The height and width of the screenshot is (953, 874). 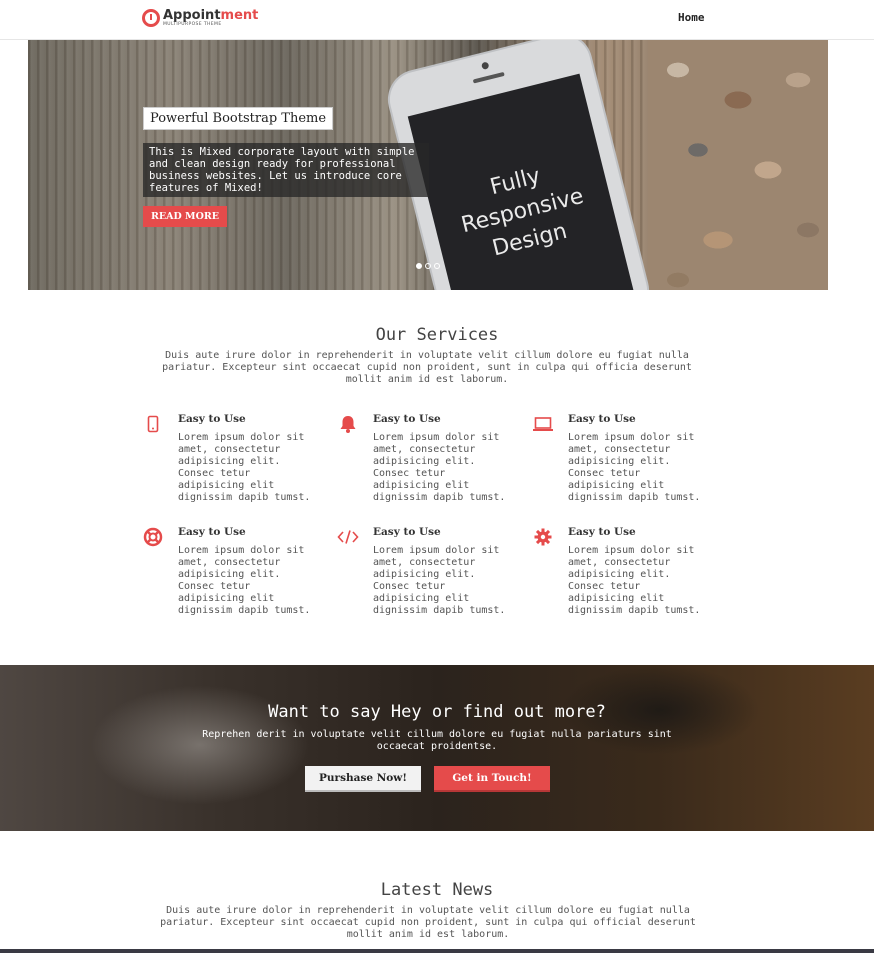 I want to click on purchase-now-button: Purshase Now!, so click(x=363, y=779).